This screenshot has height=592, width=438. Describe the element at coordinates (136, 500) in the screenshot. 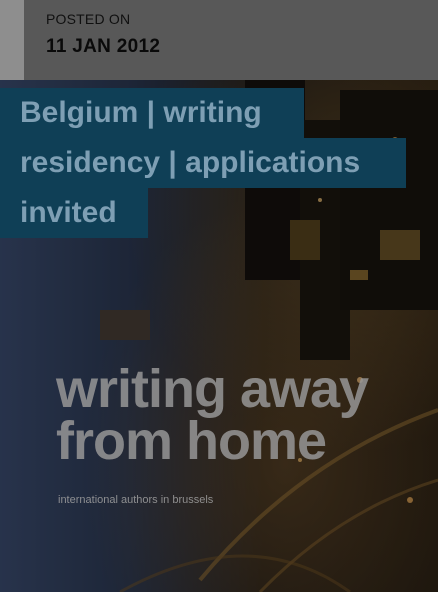

I see `cover-subtitle: international authors in brussels` at that location.